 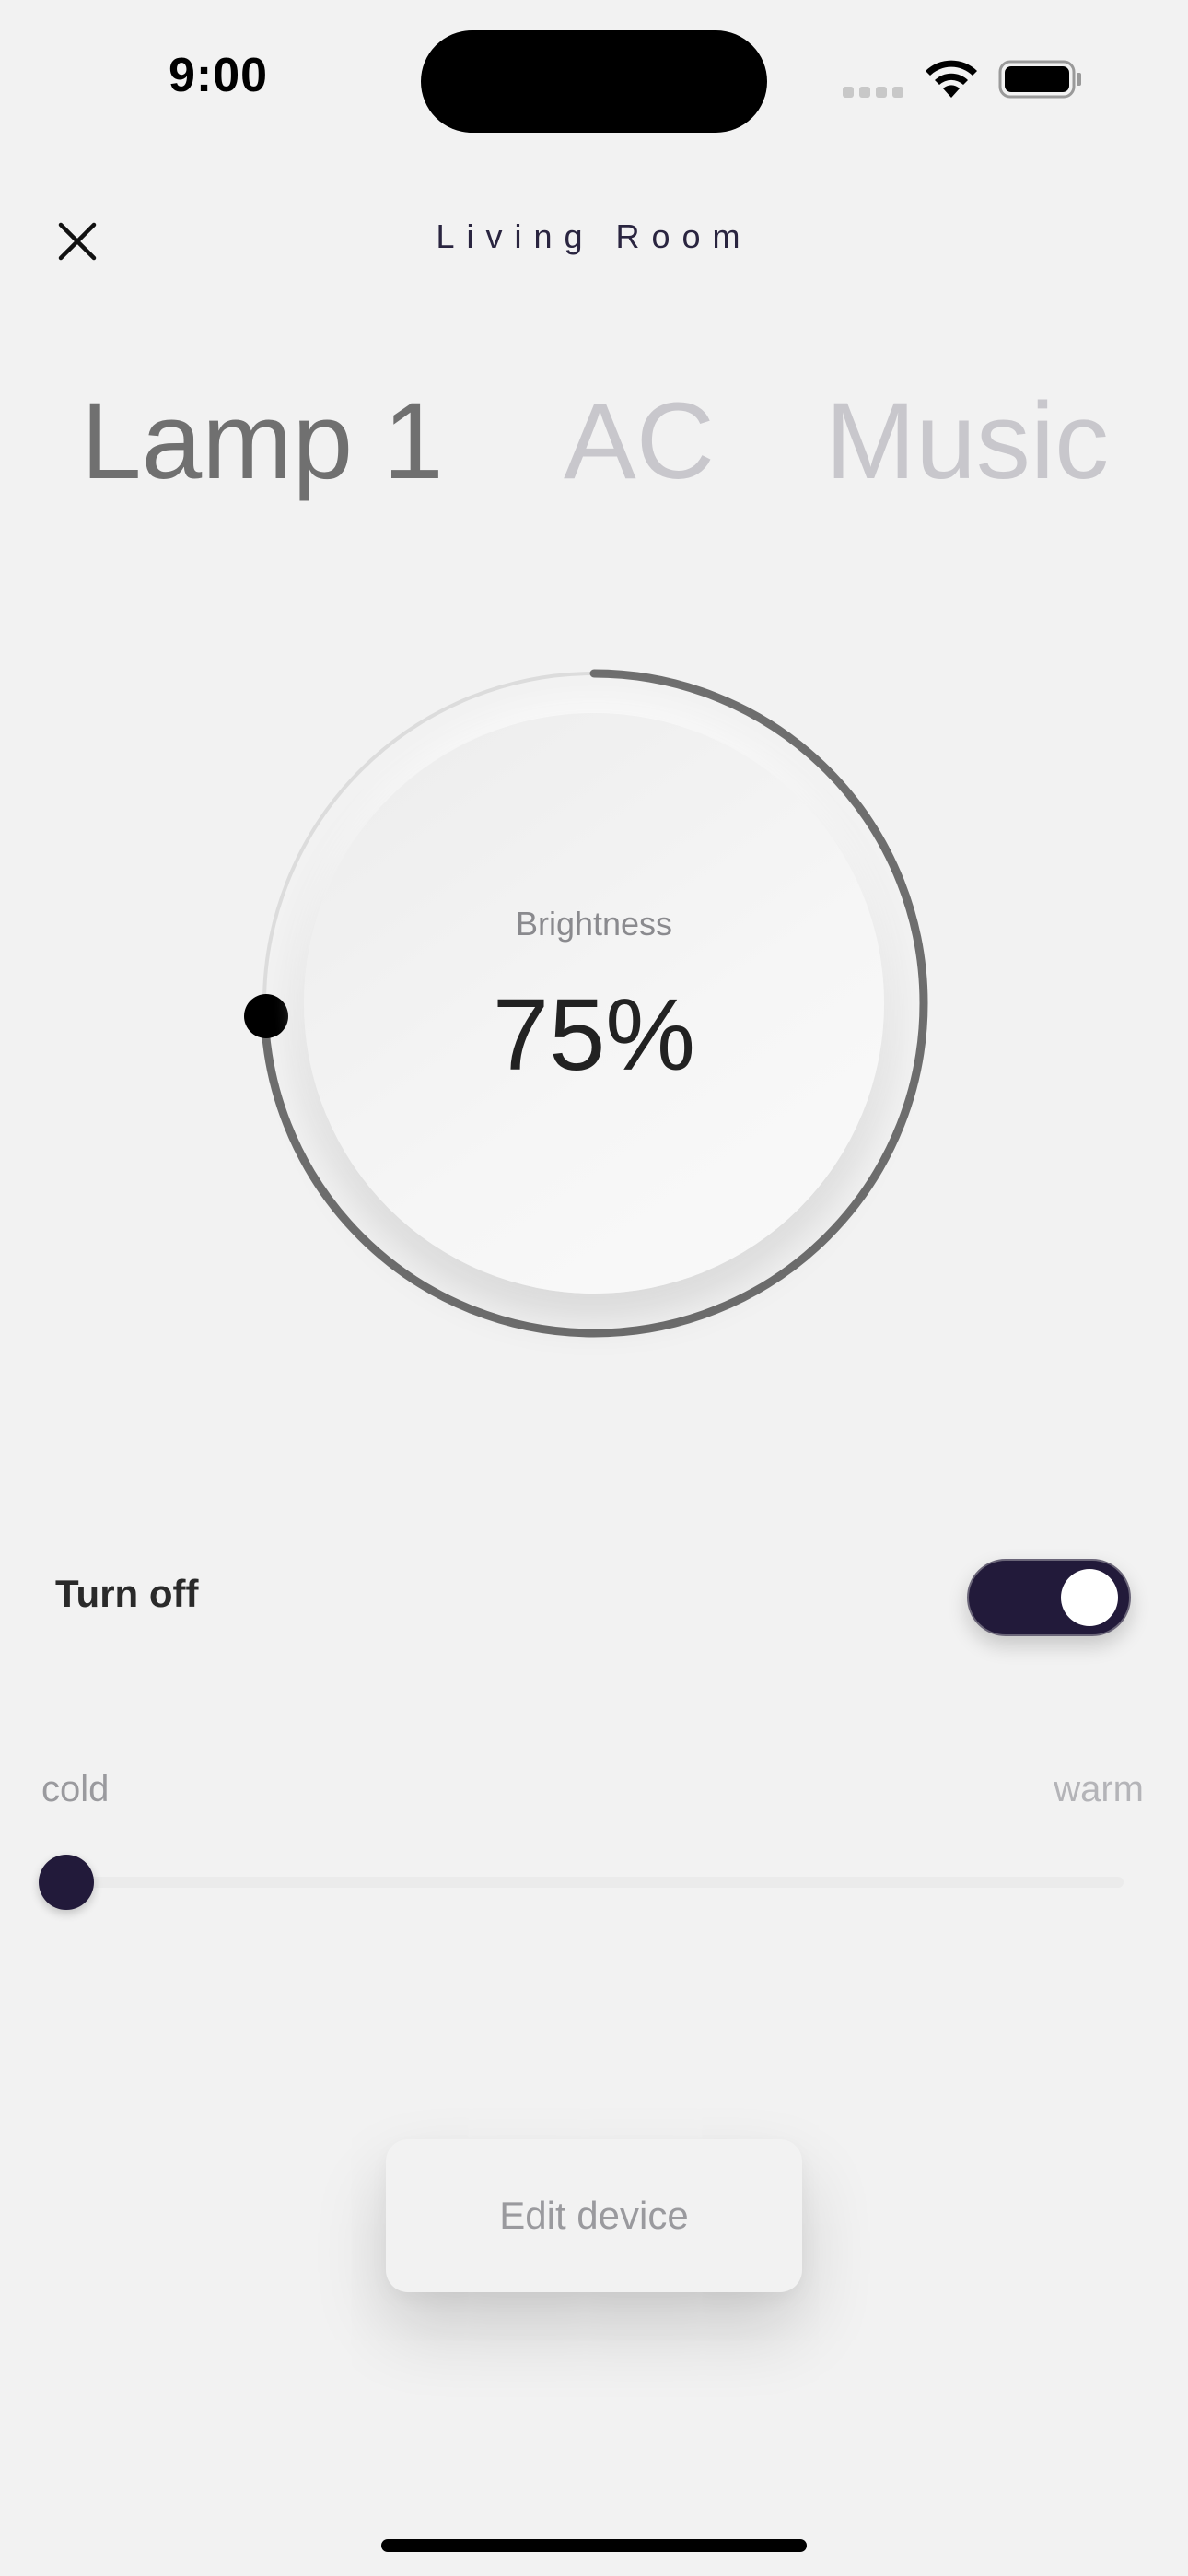 What do you see at coordinates (594, 2215) in the screenshot?
I see `edit-device-button: Edit device` at bounding box center [594, 2215].